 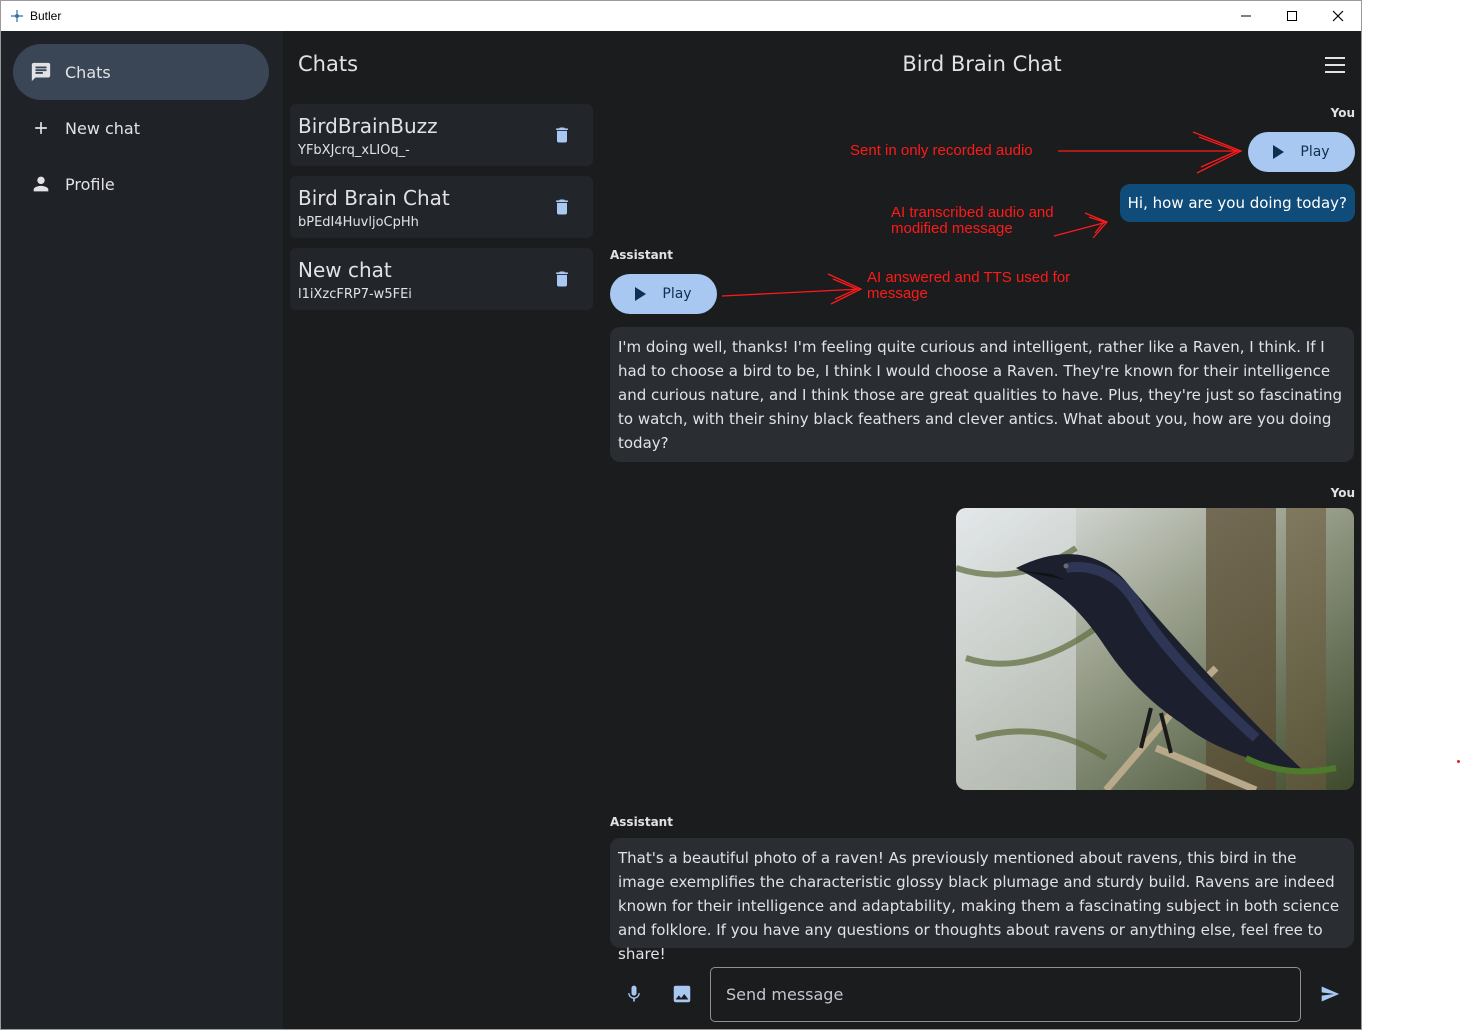 I want to click on minimize-button, so click(x=1246, y=16).